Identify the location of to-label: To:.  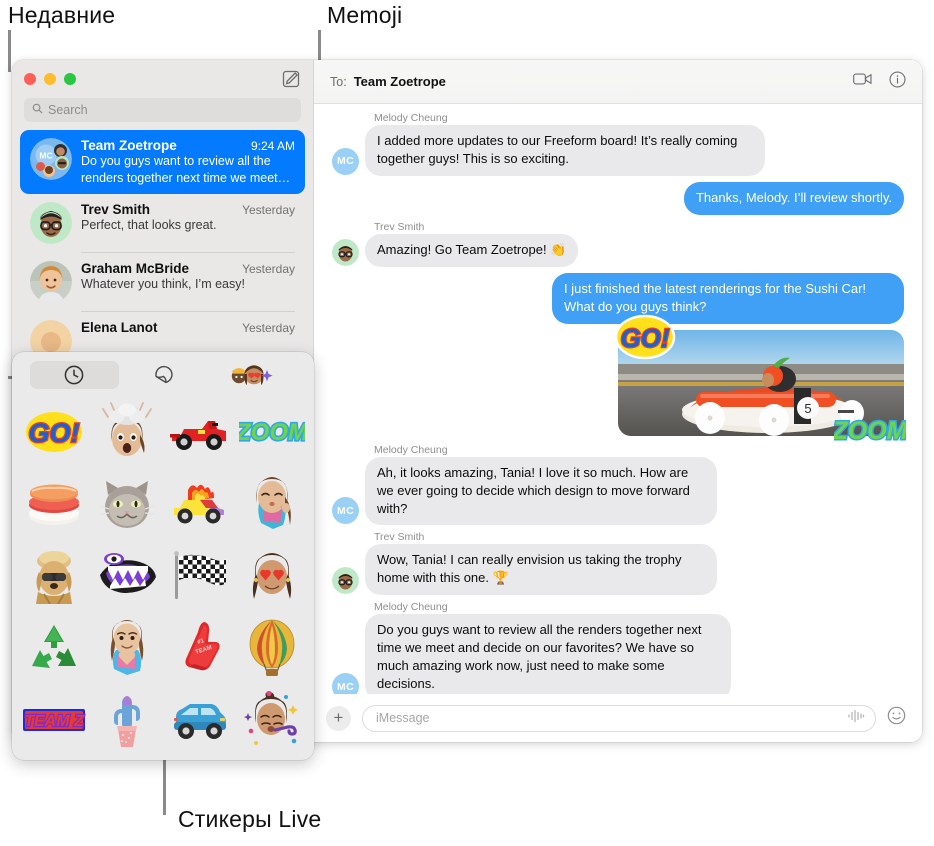
(338, 81).